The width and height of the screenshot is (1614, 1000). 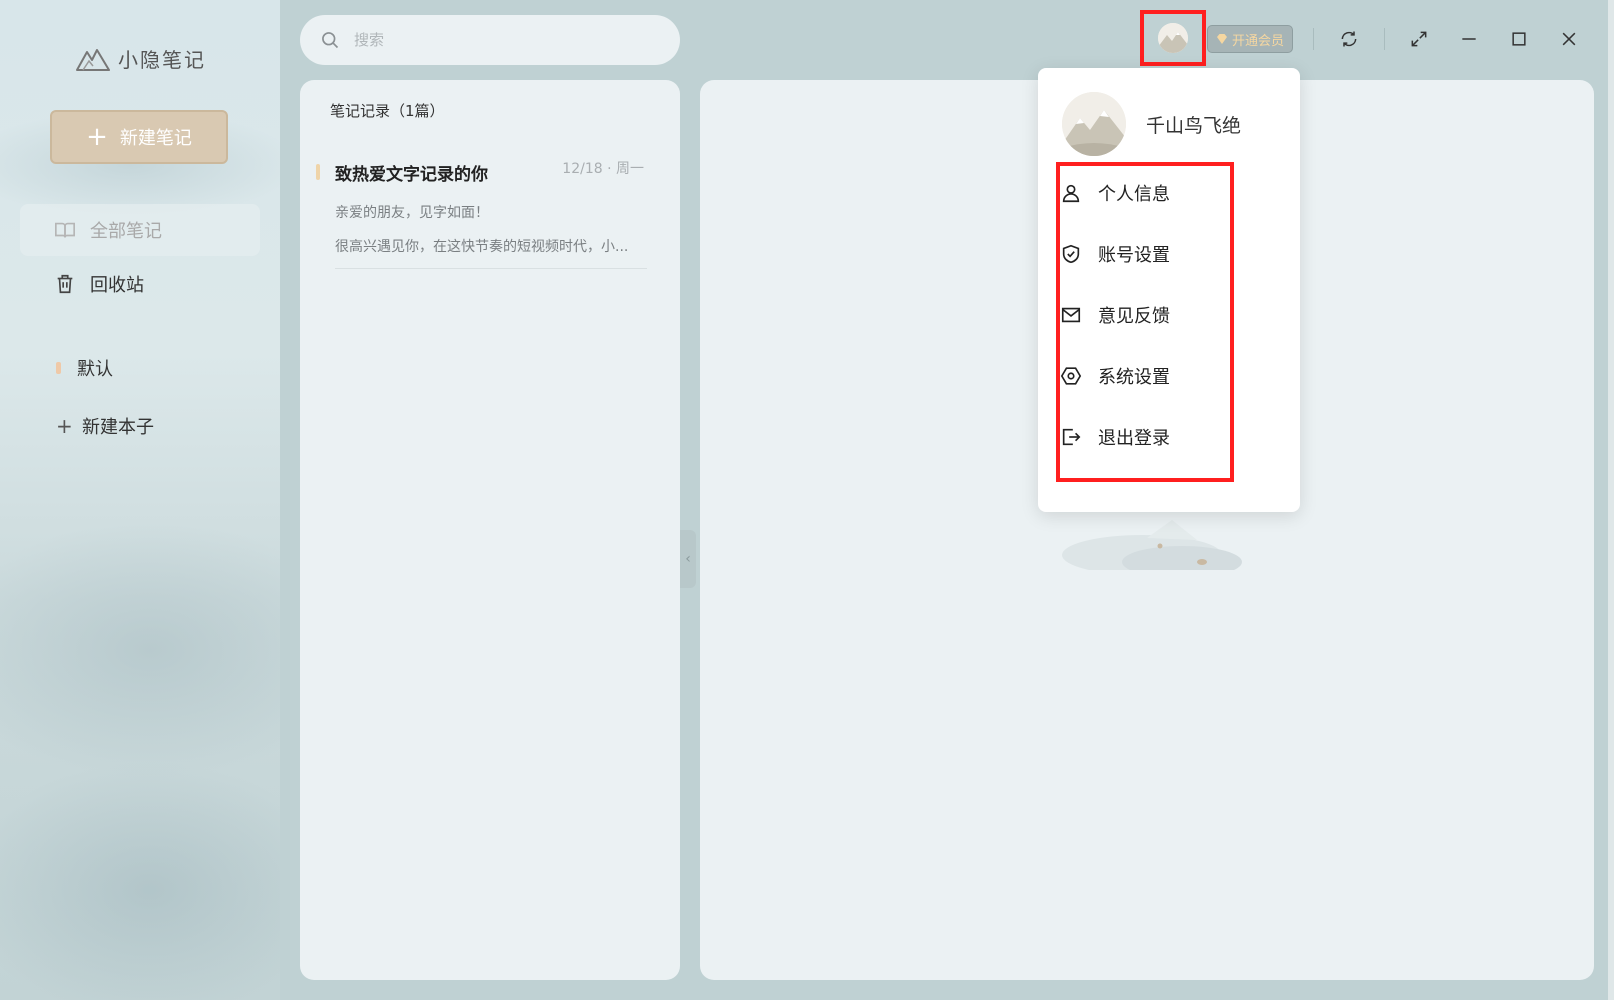 I want to click on maximize-icon, so click(x=1519, y=39).